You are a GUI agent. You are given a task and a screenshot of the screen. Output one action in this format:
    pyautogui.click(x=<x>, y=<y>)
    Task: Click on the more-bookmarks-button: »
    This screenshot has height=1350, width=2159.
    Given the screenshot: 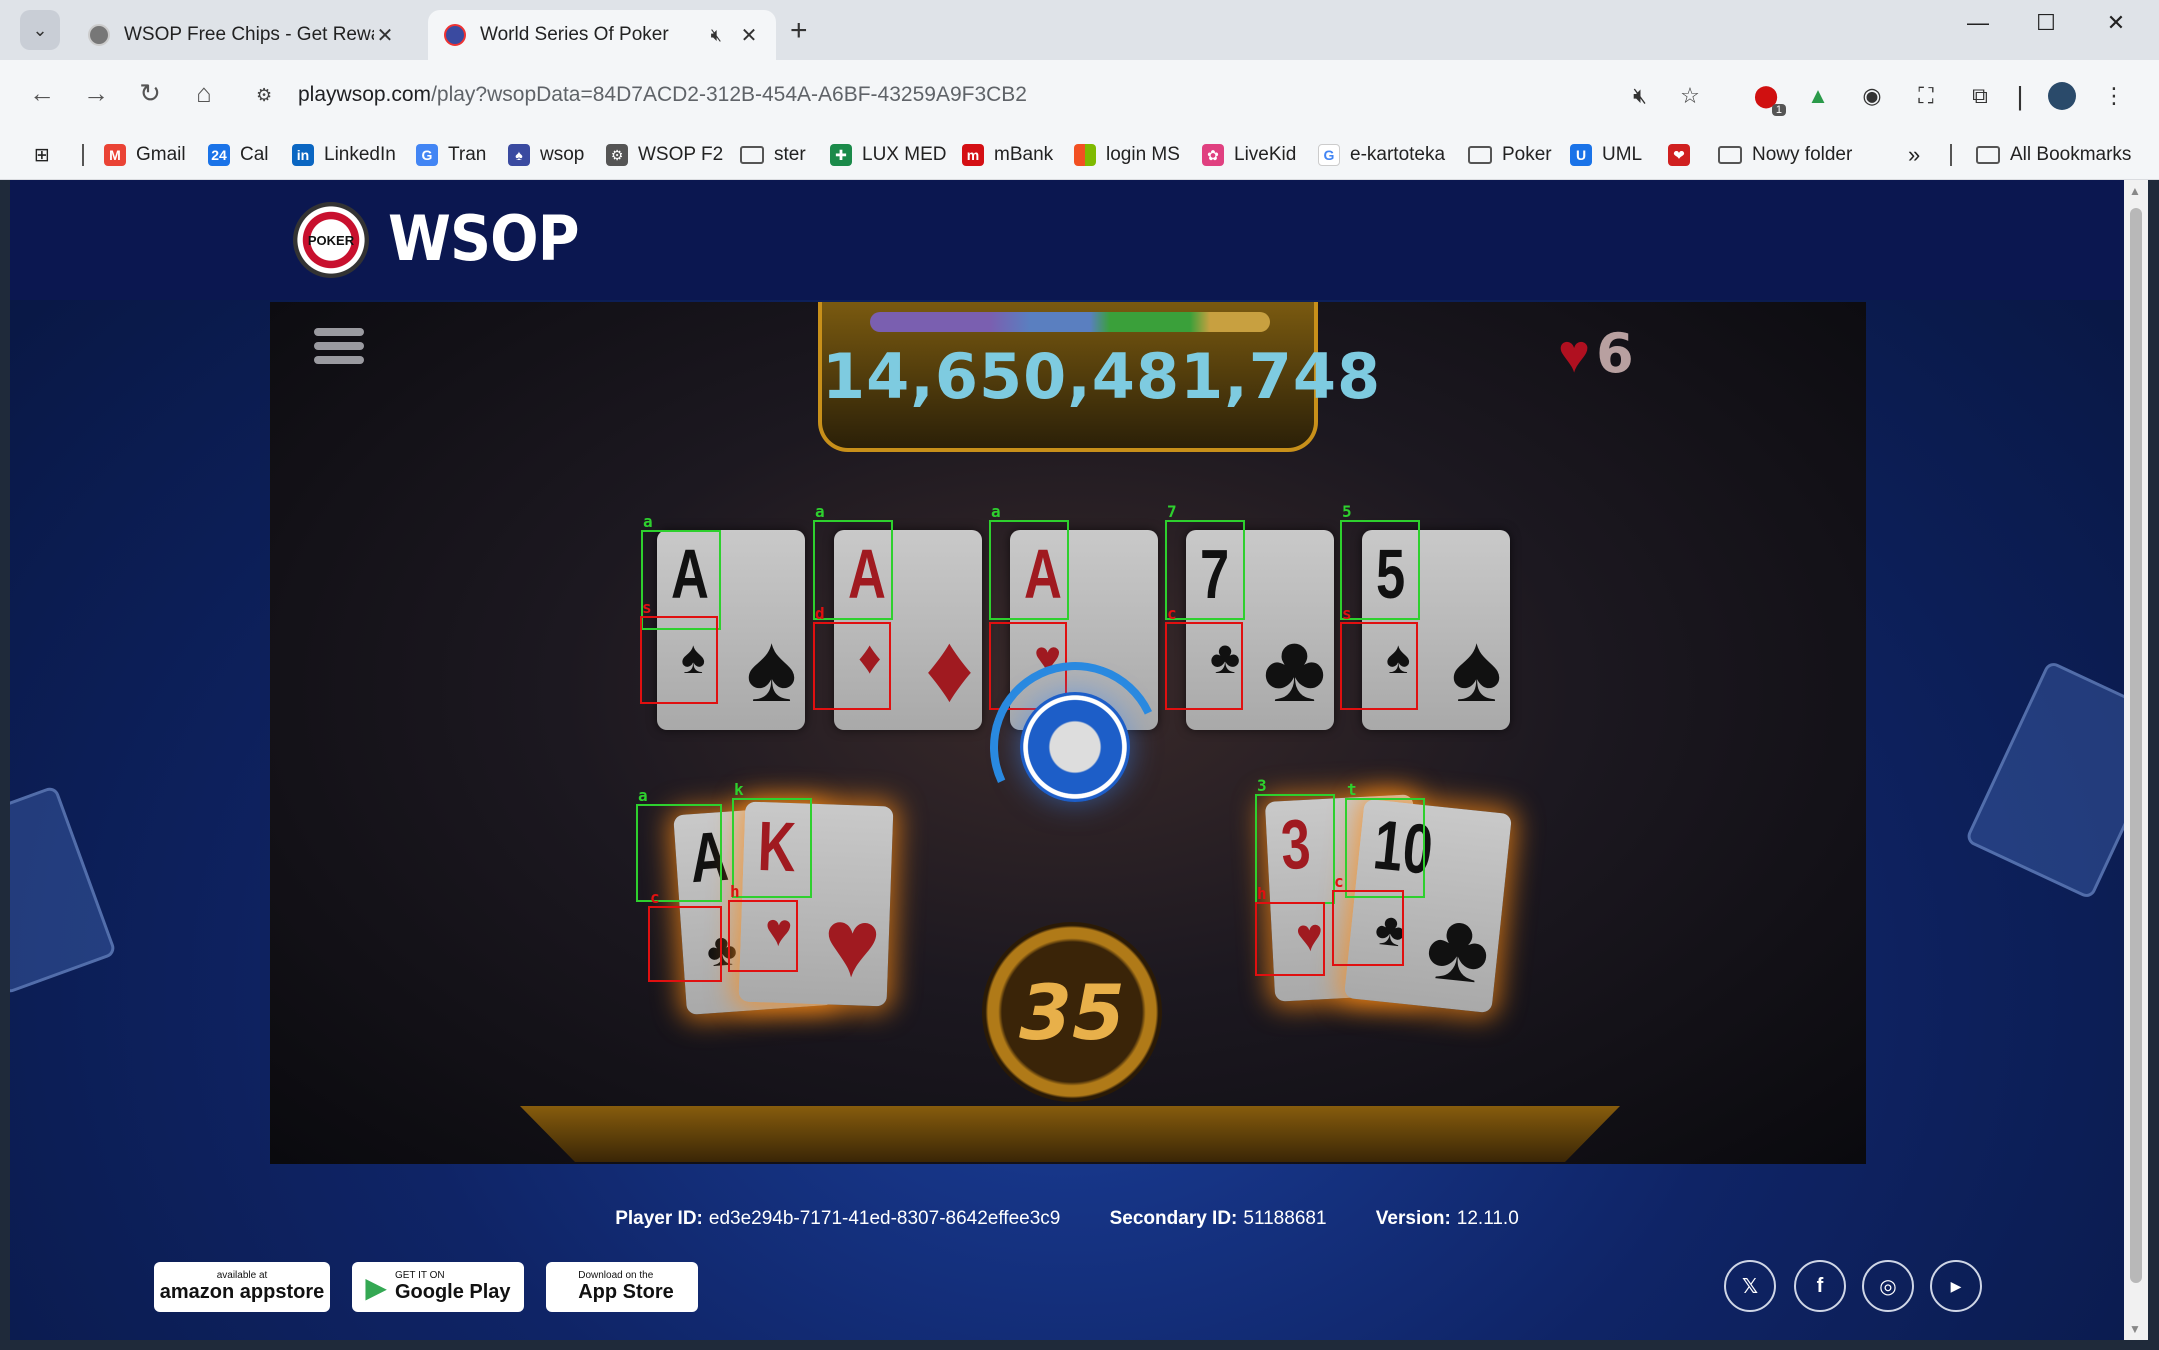 What is the action you would take?
    pyautogui.click(x=1914, y=155)
    